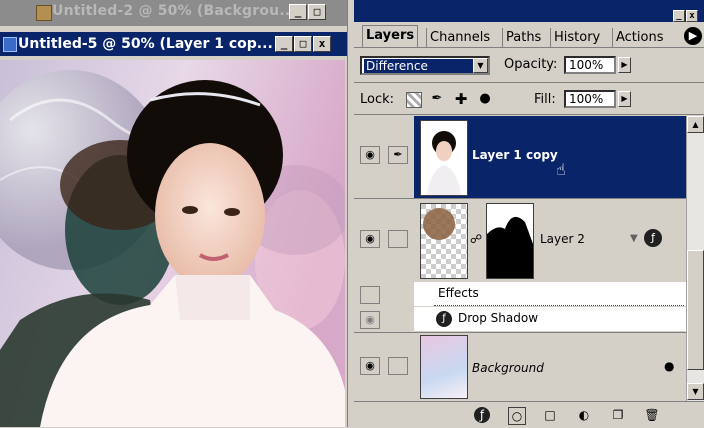  I want to click on lock-icon: ●, so click(669, 366).